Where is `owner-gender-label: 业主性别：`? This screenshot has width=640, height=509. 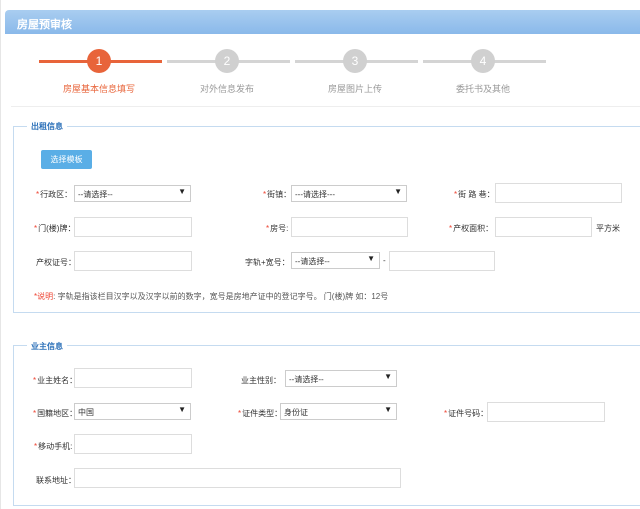
owner-gender-label: 业主性别： is located at coordinates (261, 380).